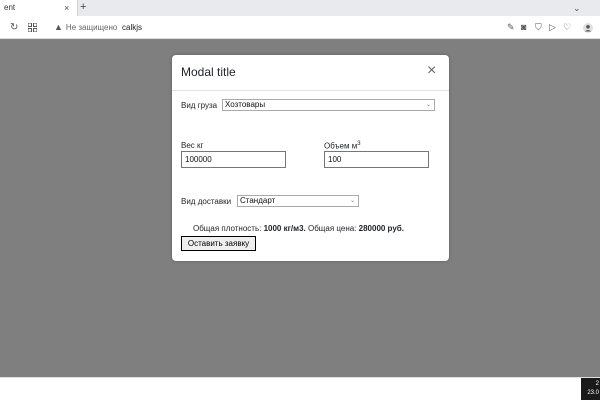 This screenshot has height=400, width=600. What do you see at coordinates (538, 27) in the screenshot?
I see `shield-icon: ⛉` at bounding box center [538, 27].